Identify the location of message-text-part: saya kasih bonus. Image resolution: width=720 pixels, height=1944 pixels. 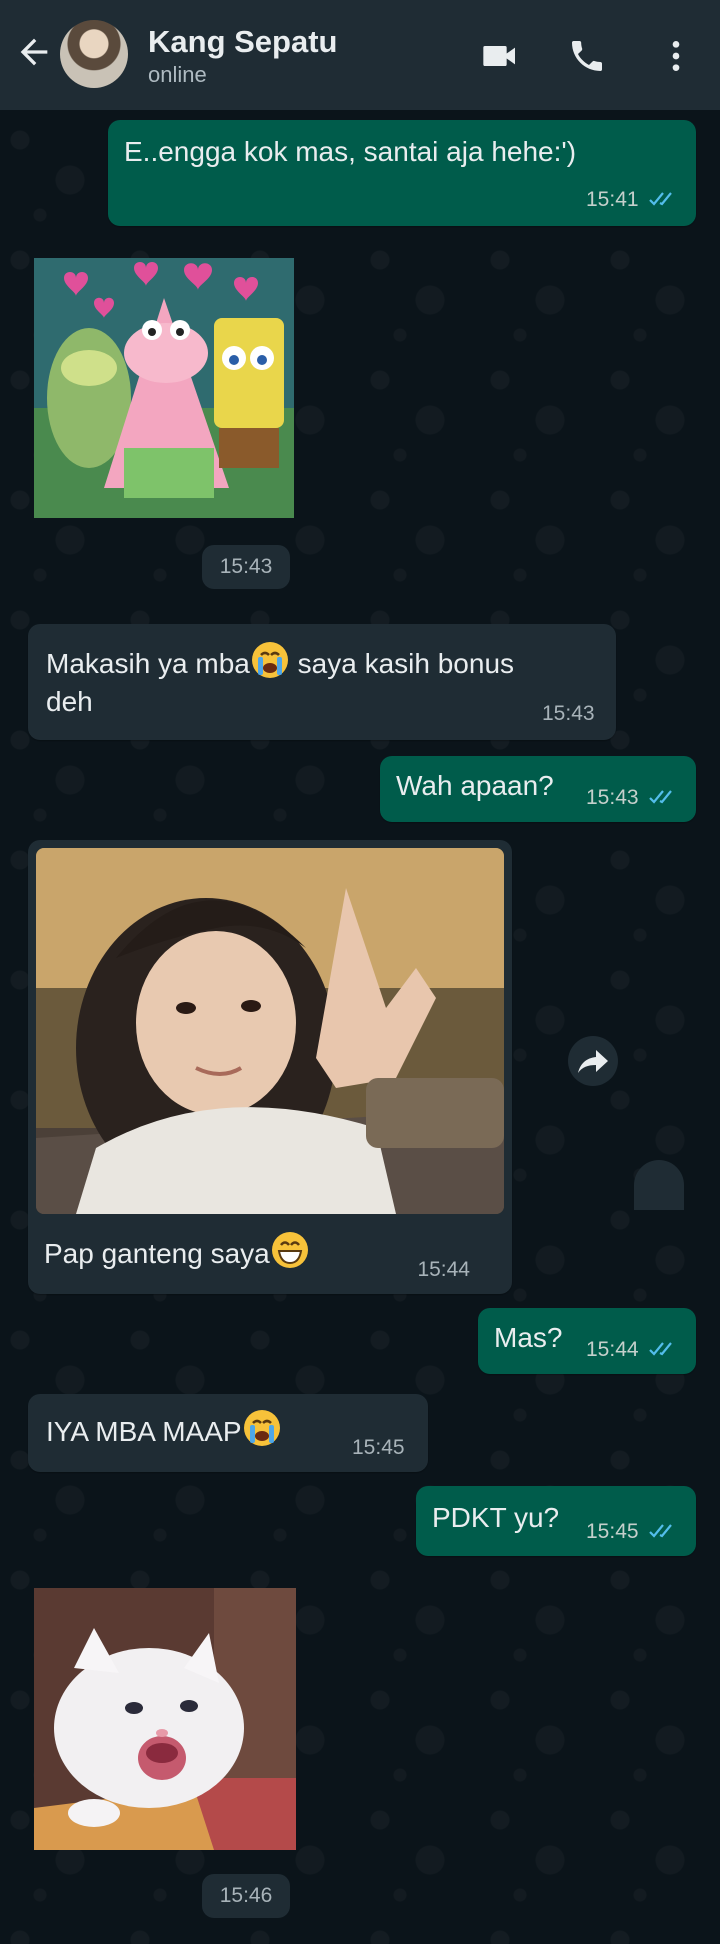
(402, 663).